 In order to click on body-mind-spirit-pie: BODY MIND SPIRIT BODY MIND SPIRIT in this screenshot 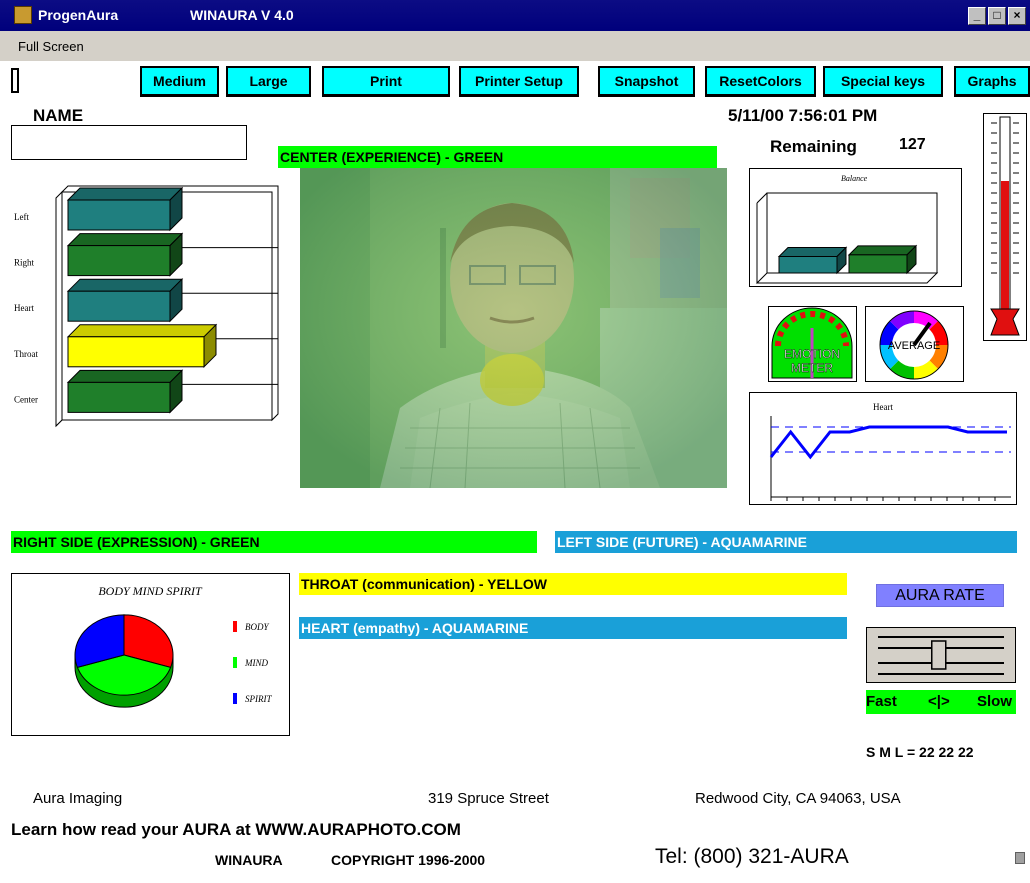, I will do `click(173, 646)`.